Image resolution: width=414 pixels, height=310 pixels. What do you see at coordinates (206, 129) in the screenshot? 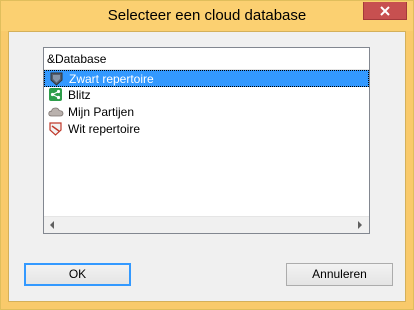
I see `list-item-wit-repertoire: Wit repertoire` at bounding box center [206, 129].